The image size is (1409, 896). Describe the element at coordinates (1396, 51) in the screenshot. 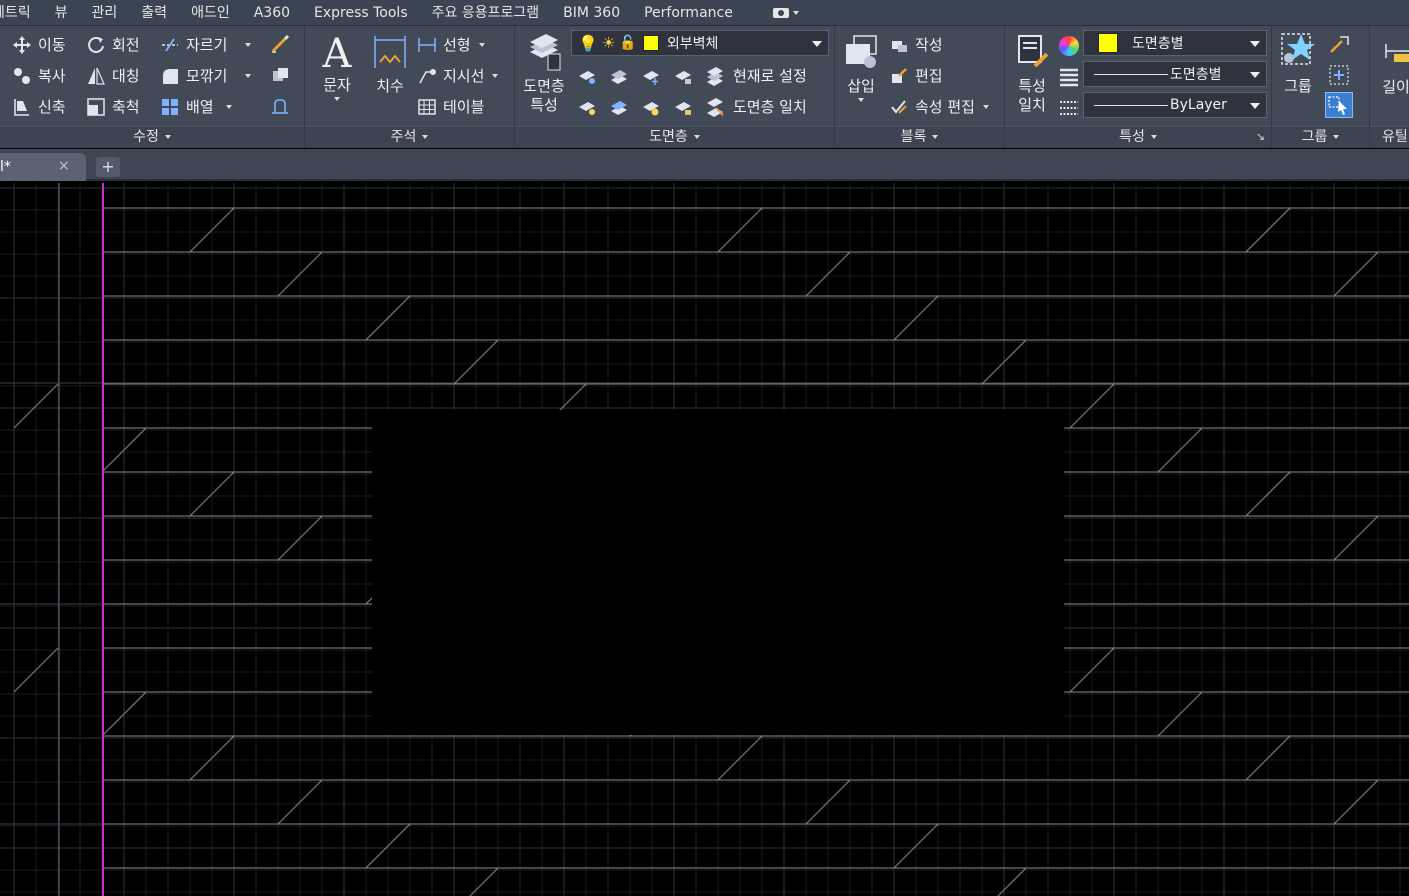

I see `measure-icon` at that location.